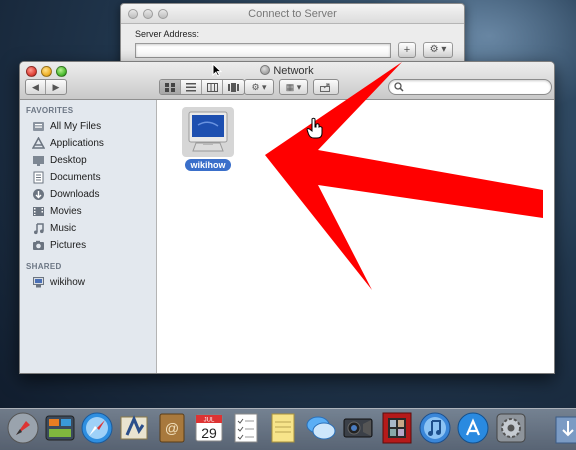 The image size is (576, 450). What do you see at coordinates (470, 87) in the screenshot?
I see `search-field` at bounding box center [470, 87].